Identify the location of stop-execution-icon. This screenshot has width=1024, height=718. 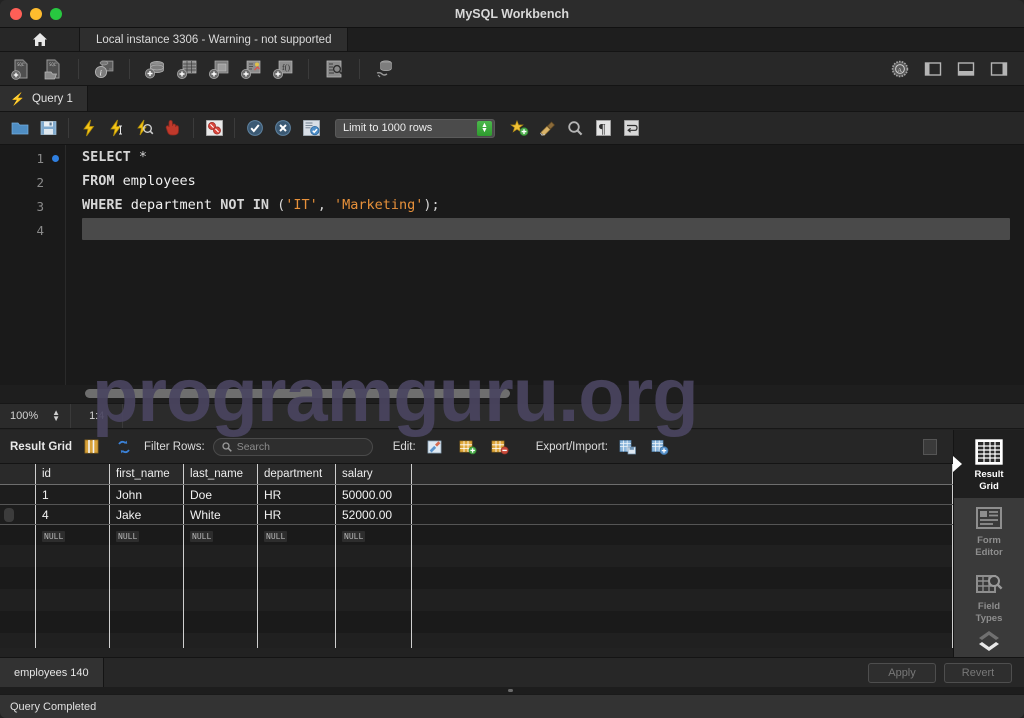
(173, 128).